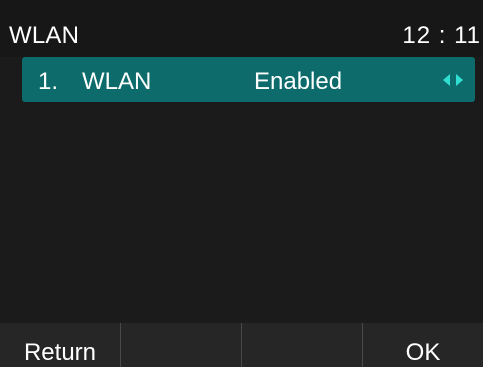  Describe the element at coordinates (44, 35) in the screenshot. I see `page-title: WLAN` at that location.